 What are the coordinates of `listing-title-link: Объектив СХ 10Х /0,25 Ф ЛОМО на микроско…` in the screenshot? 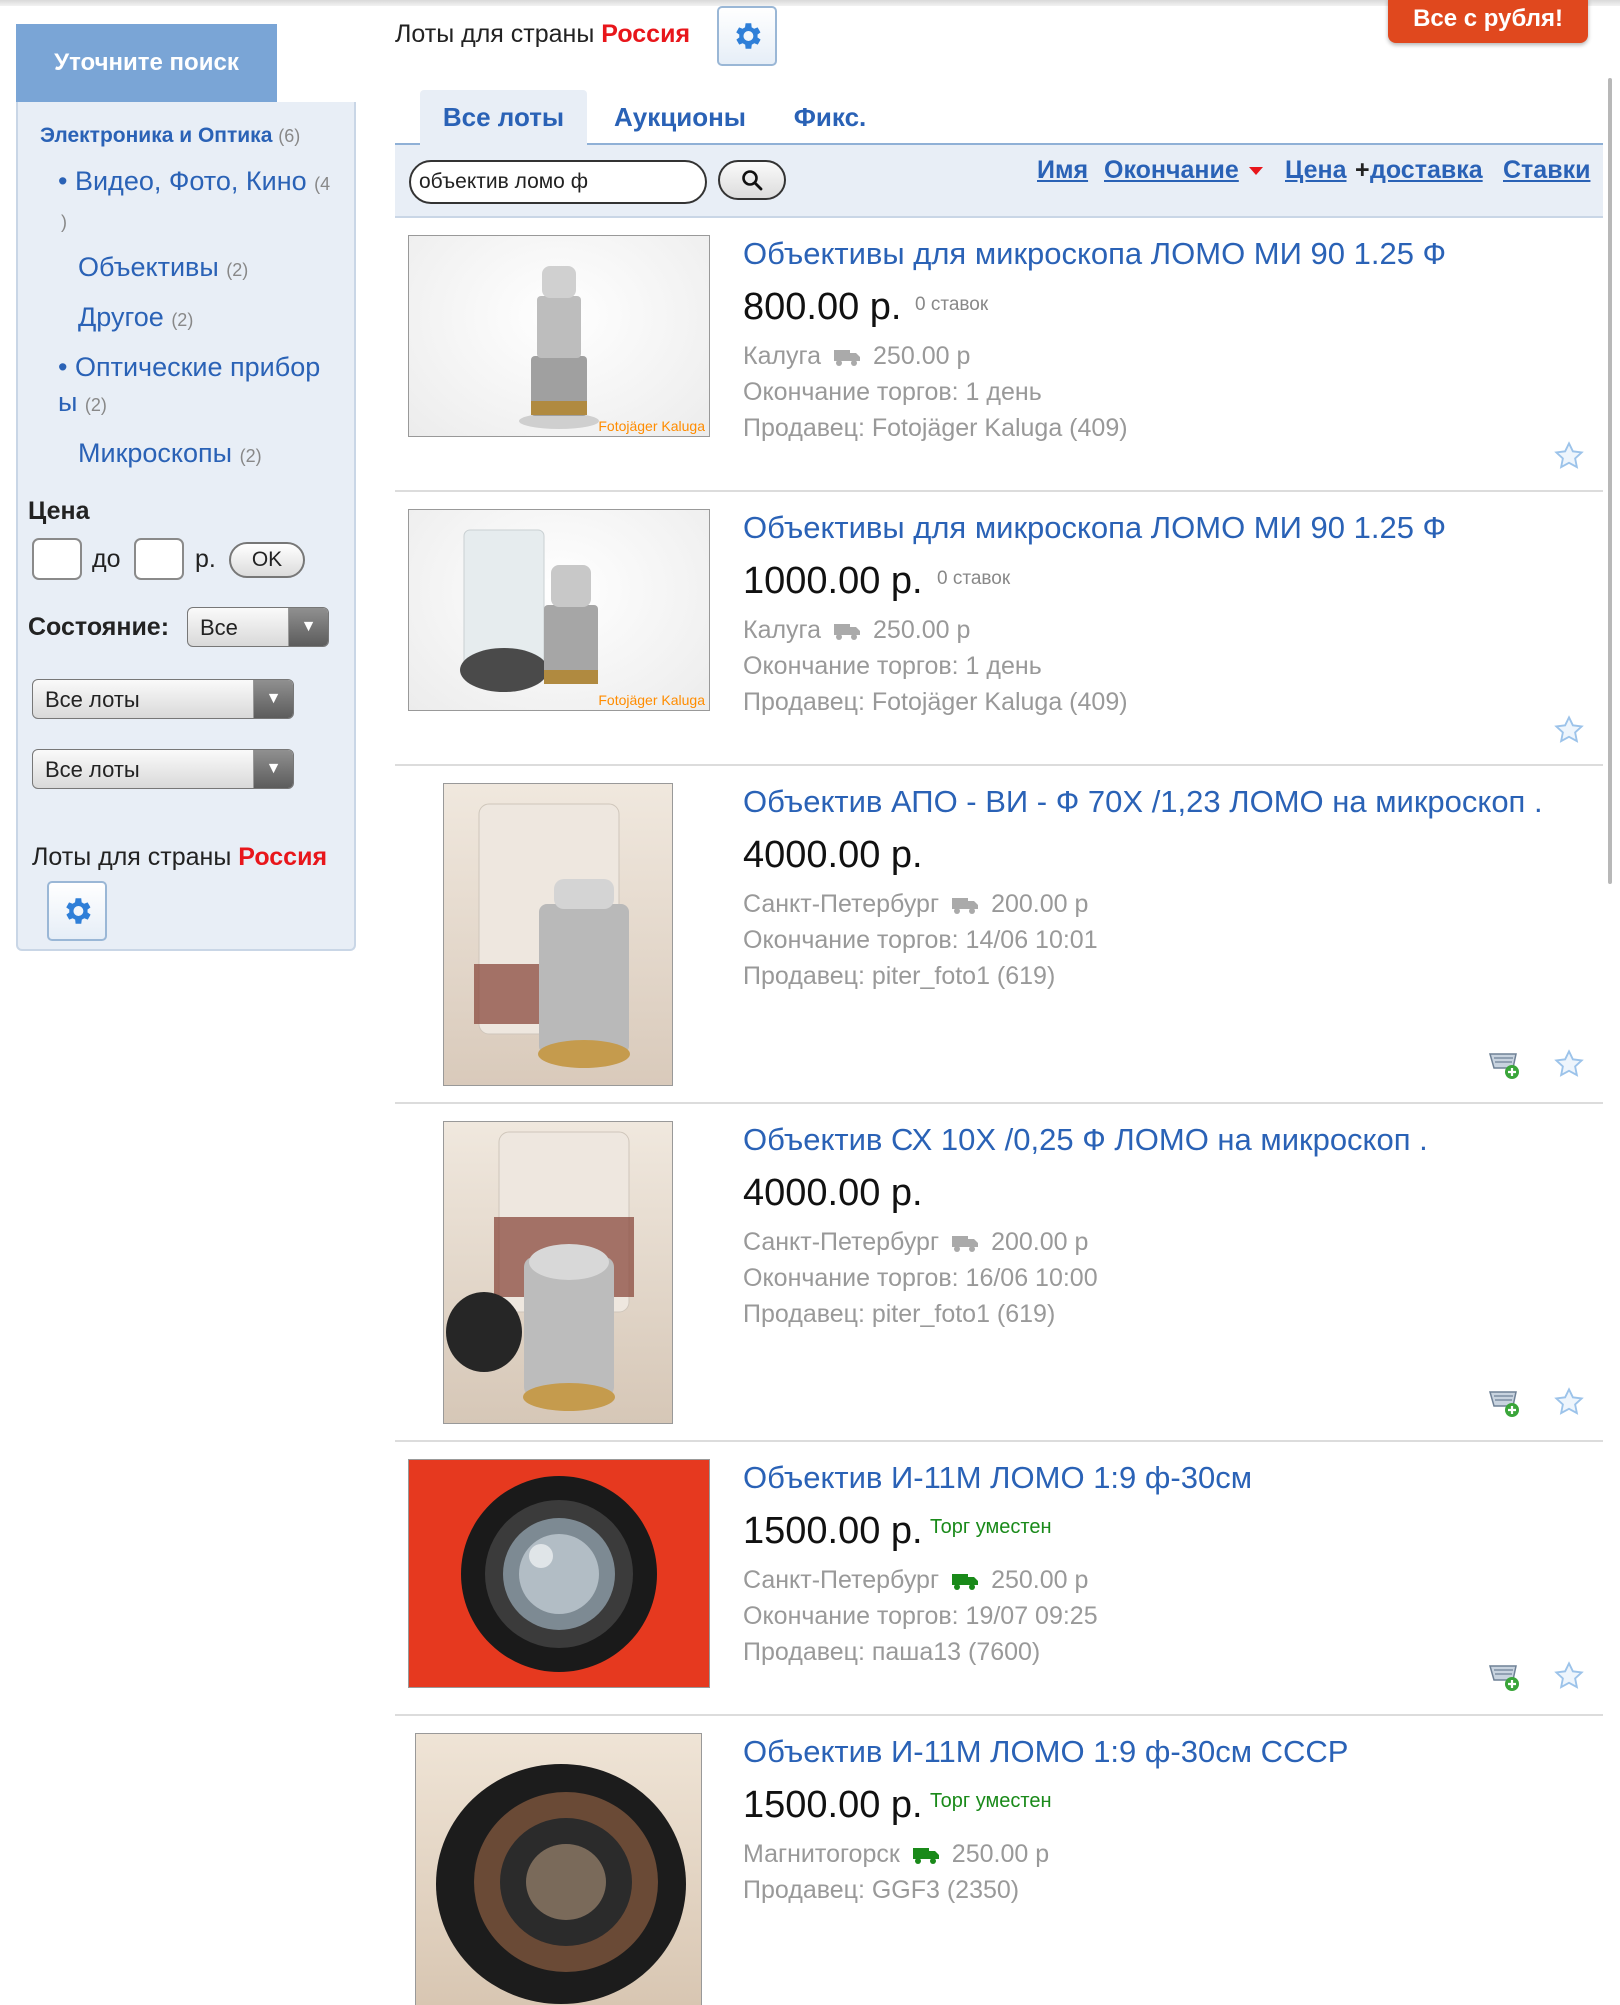 It's located at (1085, 1140).